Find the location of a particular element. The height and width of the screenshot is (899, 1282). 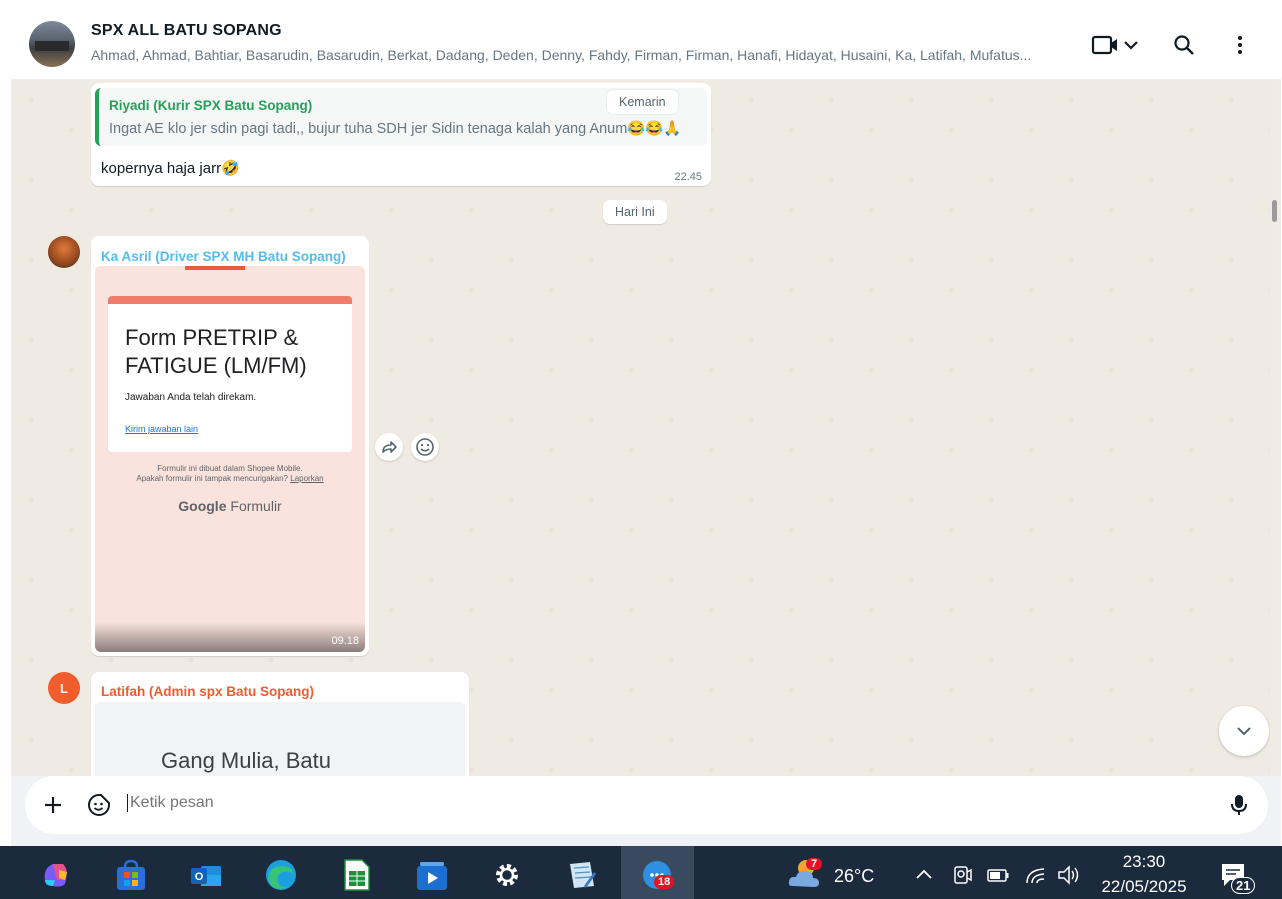

form-footer-line1: Formulir ini dibuat dalam Shopee Mobile. is located at coordinates (230, 468).